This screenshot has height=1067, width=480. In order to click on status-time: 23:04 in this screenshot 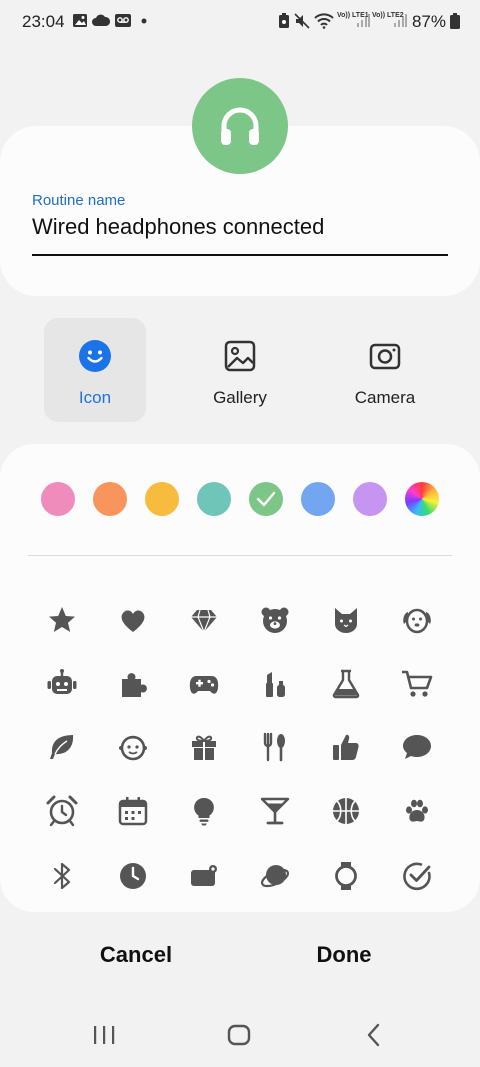, I will do `click(43, 21)`.